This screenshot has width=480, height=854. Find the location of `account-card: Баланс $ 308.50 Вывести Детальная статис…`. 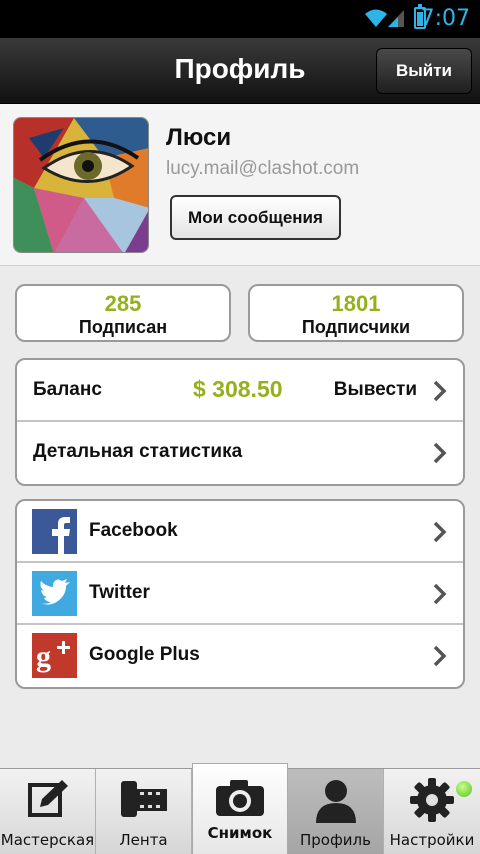

account-card: Баланс $ 308.50 Вывести Детальная статис… is located at coordinates (240, 422).